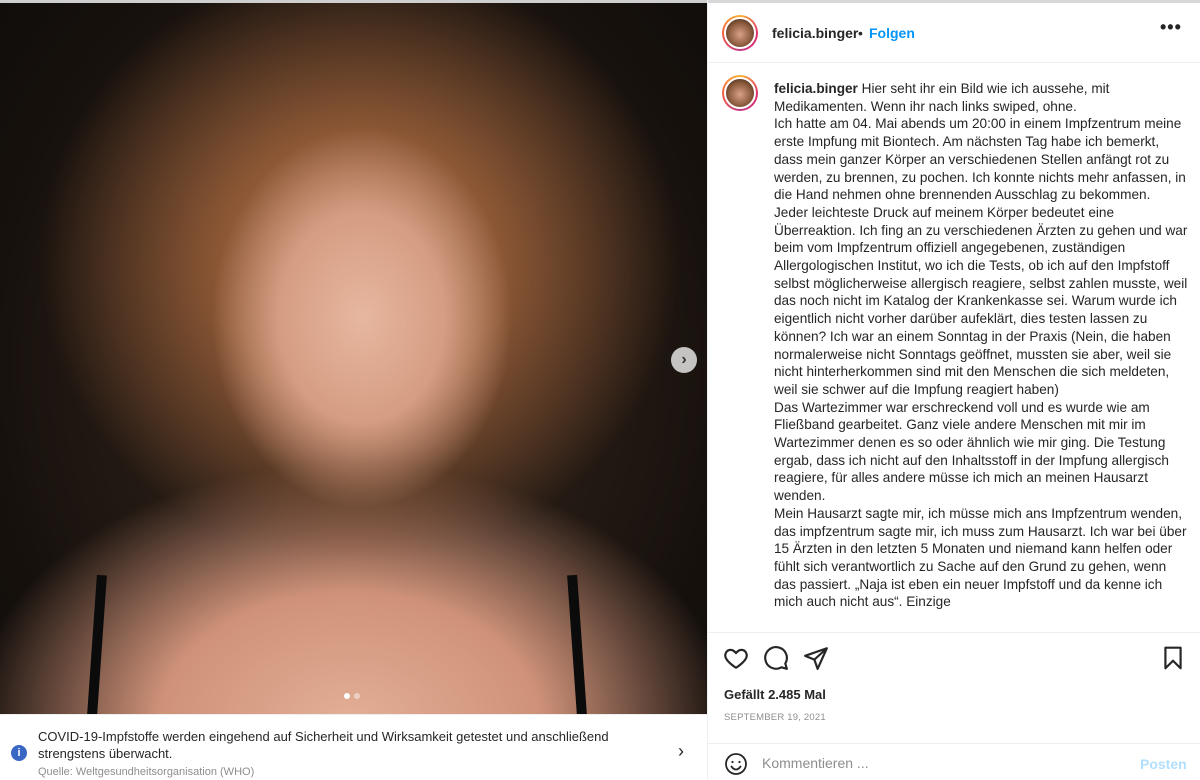 Image resolution: width=1200 pixels, height=780 pixels. I want to click on carousel-dot, so click(357, 696).